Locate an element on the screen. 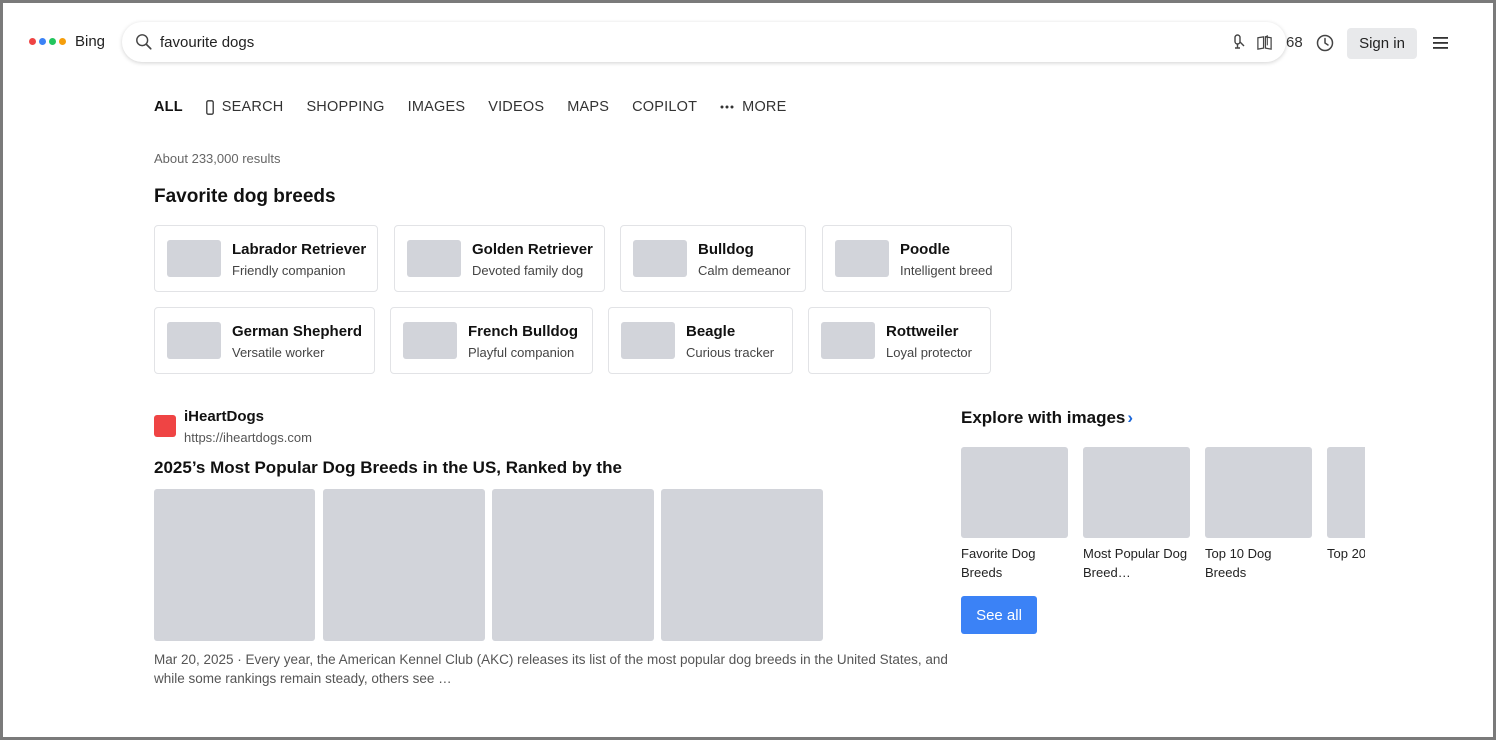 Image resolution: width=1496 pixels, height=740 pixels. tab-search: SEARCH is located at coordinates (244, 107).